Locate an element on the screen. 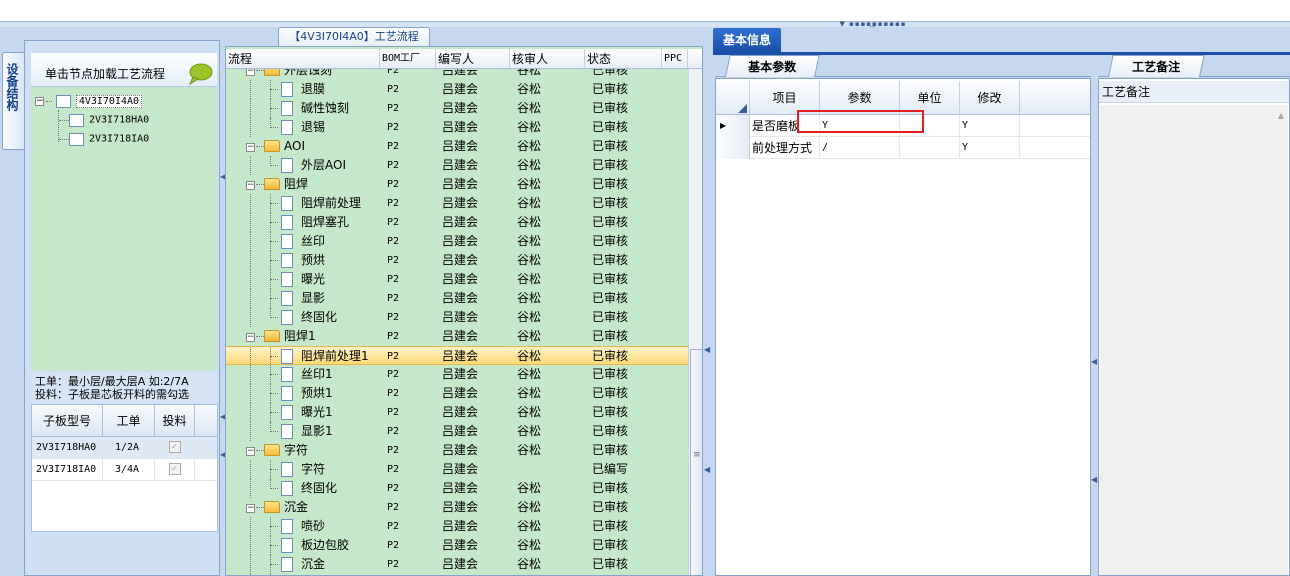  flow-group-row: − 阻焊1 P2 吕建会 谷松 已审核 is located at coordinates (457, 336).